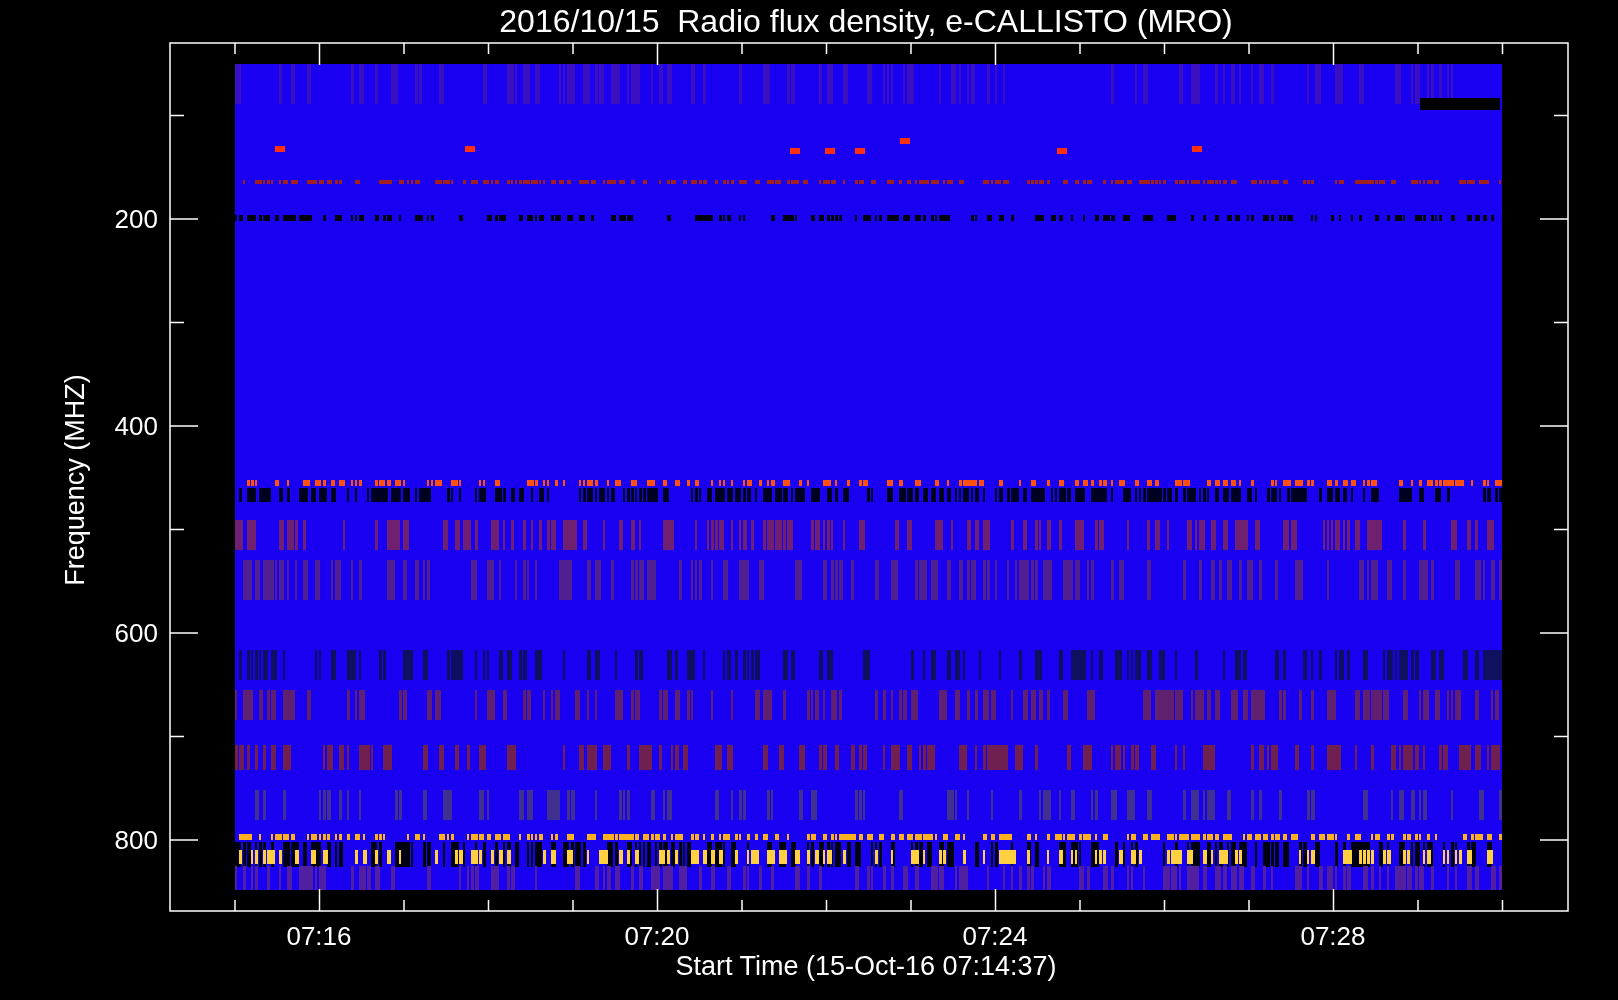 The image size is (1618, 1000). I want to click on y-tick-label: 400, so click(136, 426).